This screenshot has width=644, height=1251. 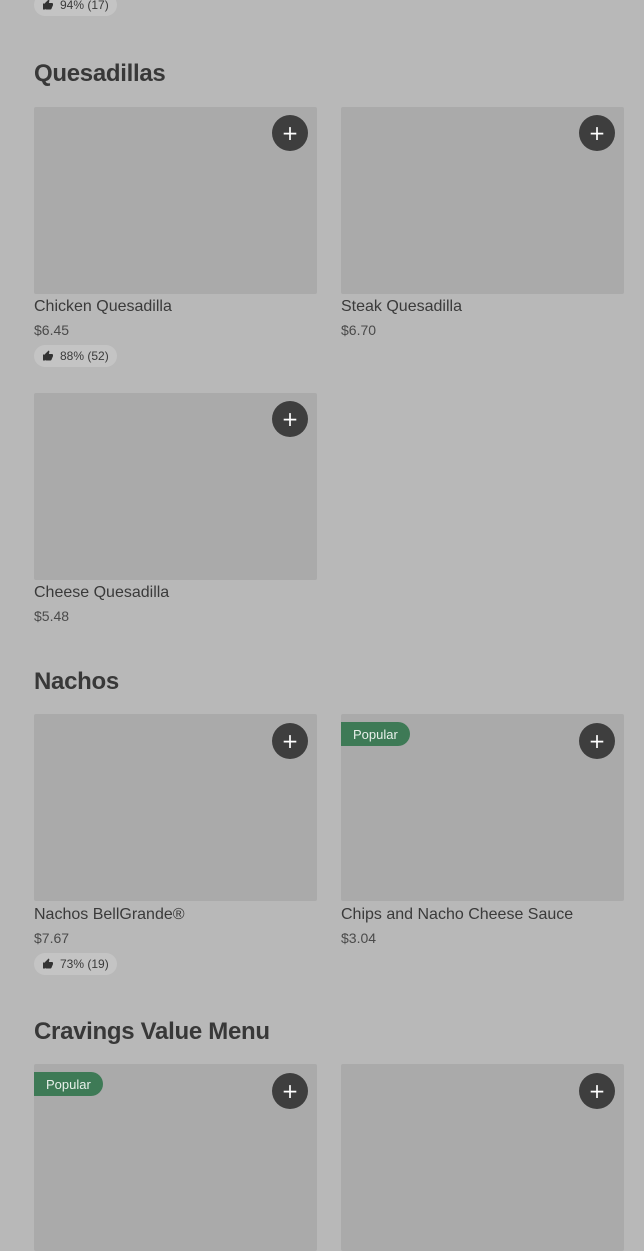 I want to click on item-name: Steak Quesadilla, so click(x=401, y=306).